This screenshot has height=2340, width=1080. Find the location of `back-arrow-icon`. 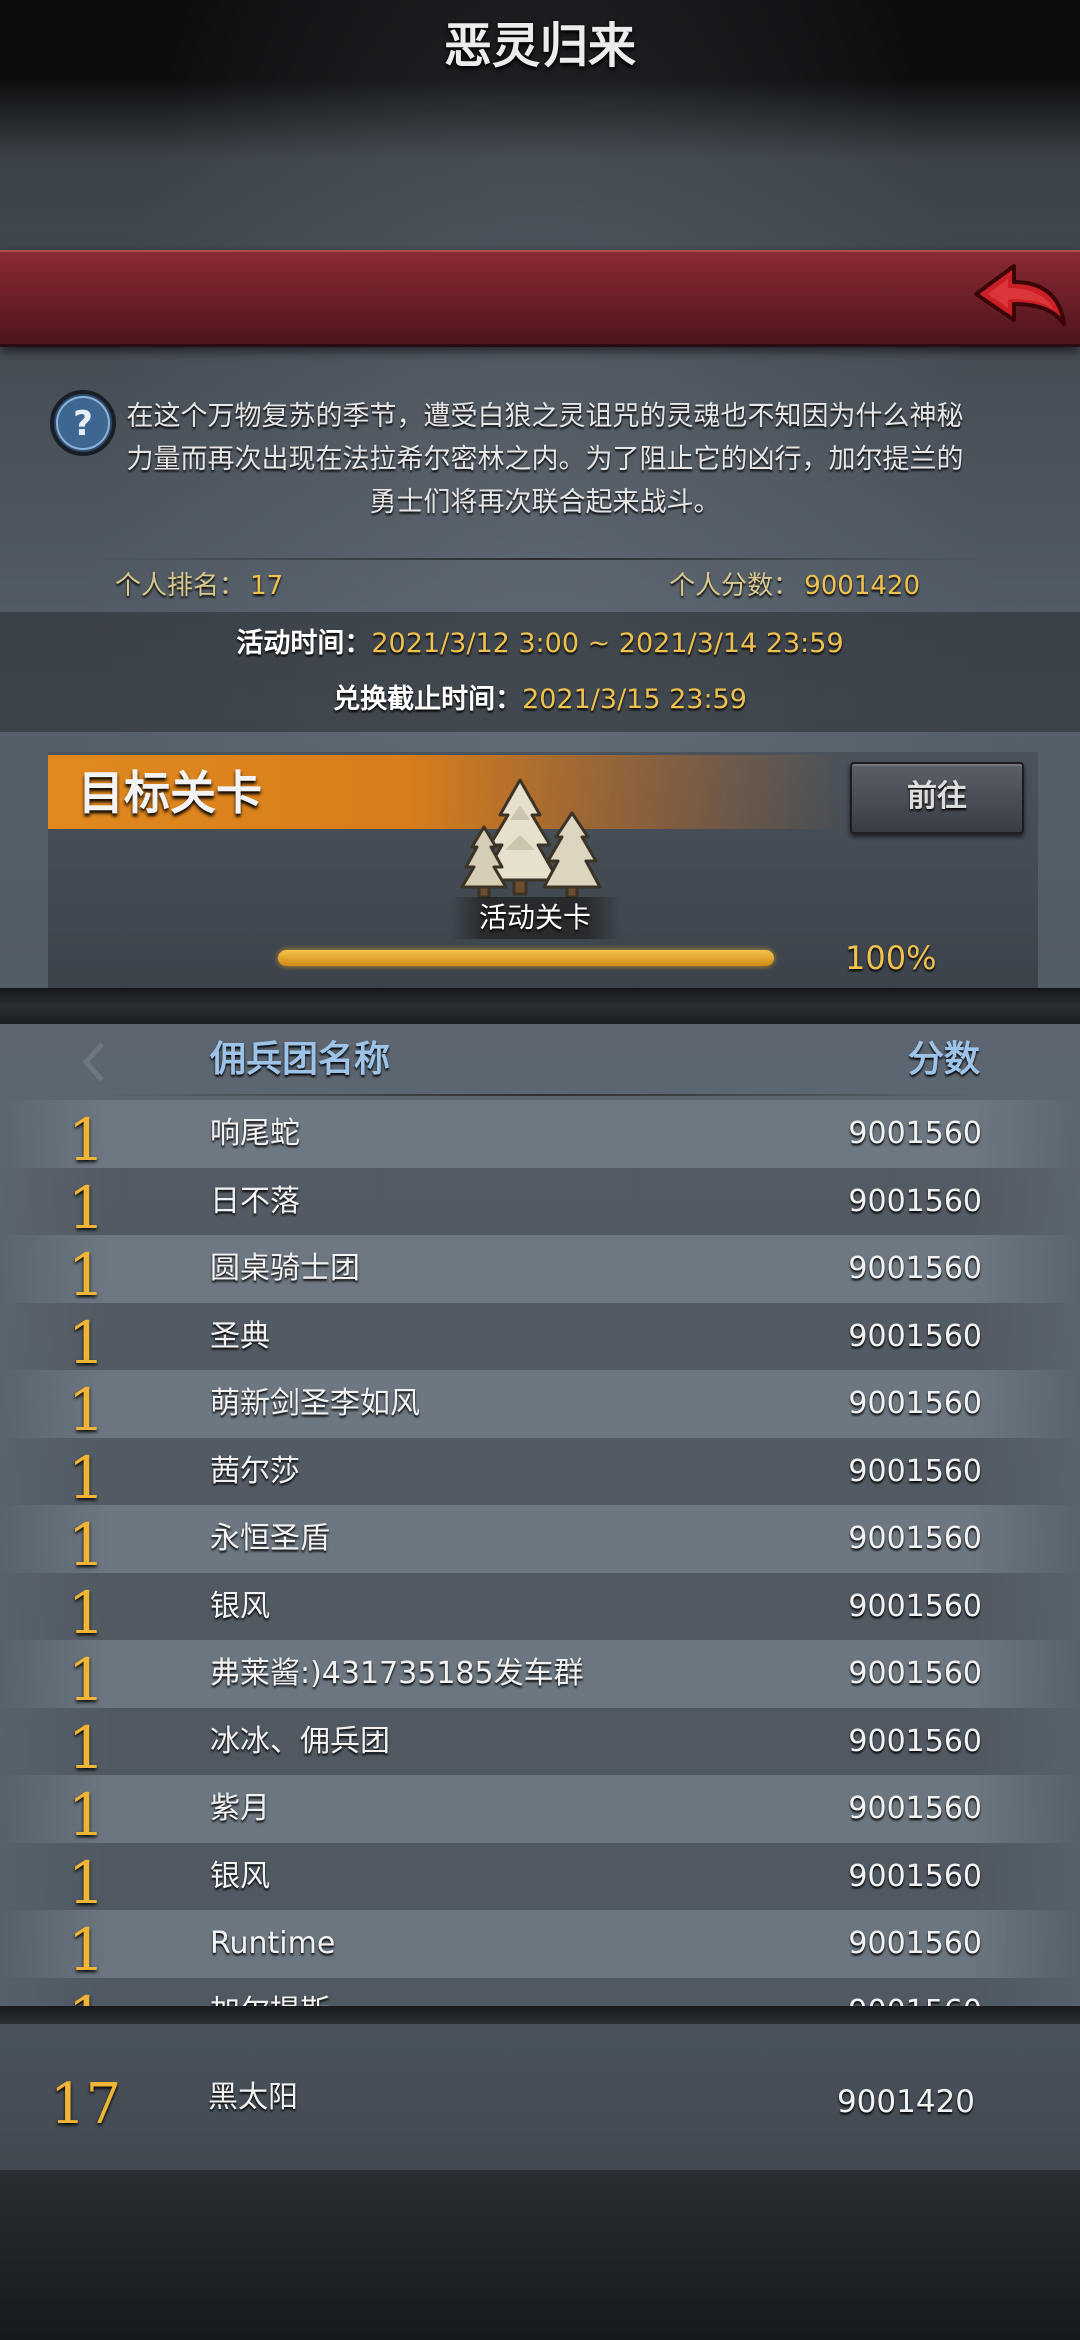

back-arrow-icon is located at coordinates (1020, 295).